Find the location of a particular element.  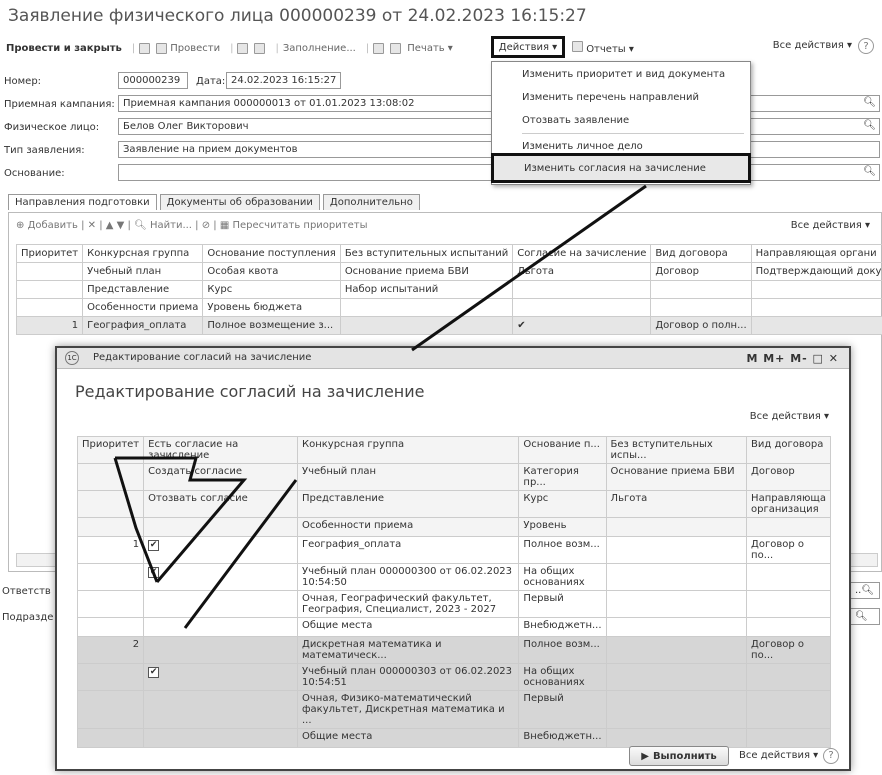

app-icon: 1C is located at coordinates (72, 358).